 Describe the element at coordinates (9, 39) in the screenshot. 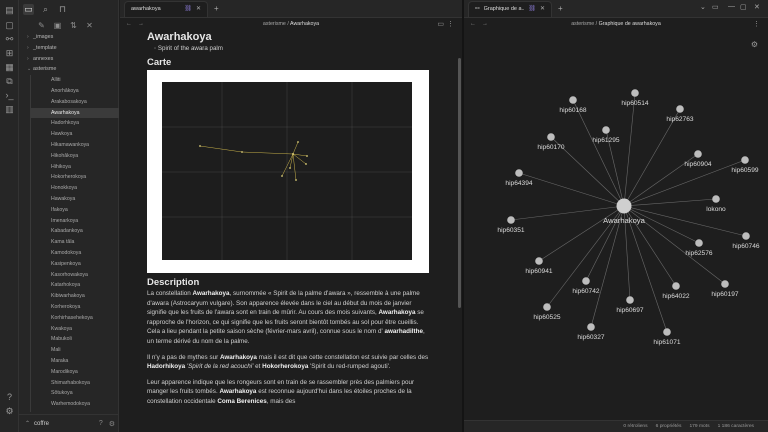

I see `graph-view-icon: ⚯` at that location.